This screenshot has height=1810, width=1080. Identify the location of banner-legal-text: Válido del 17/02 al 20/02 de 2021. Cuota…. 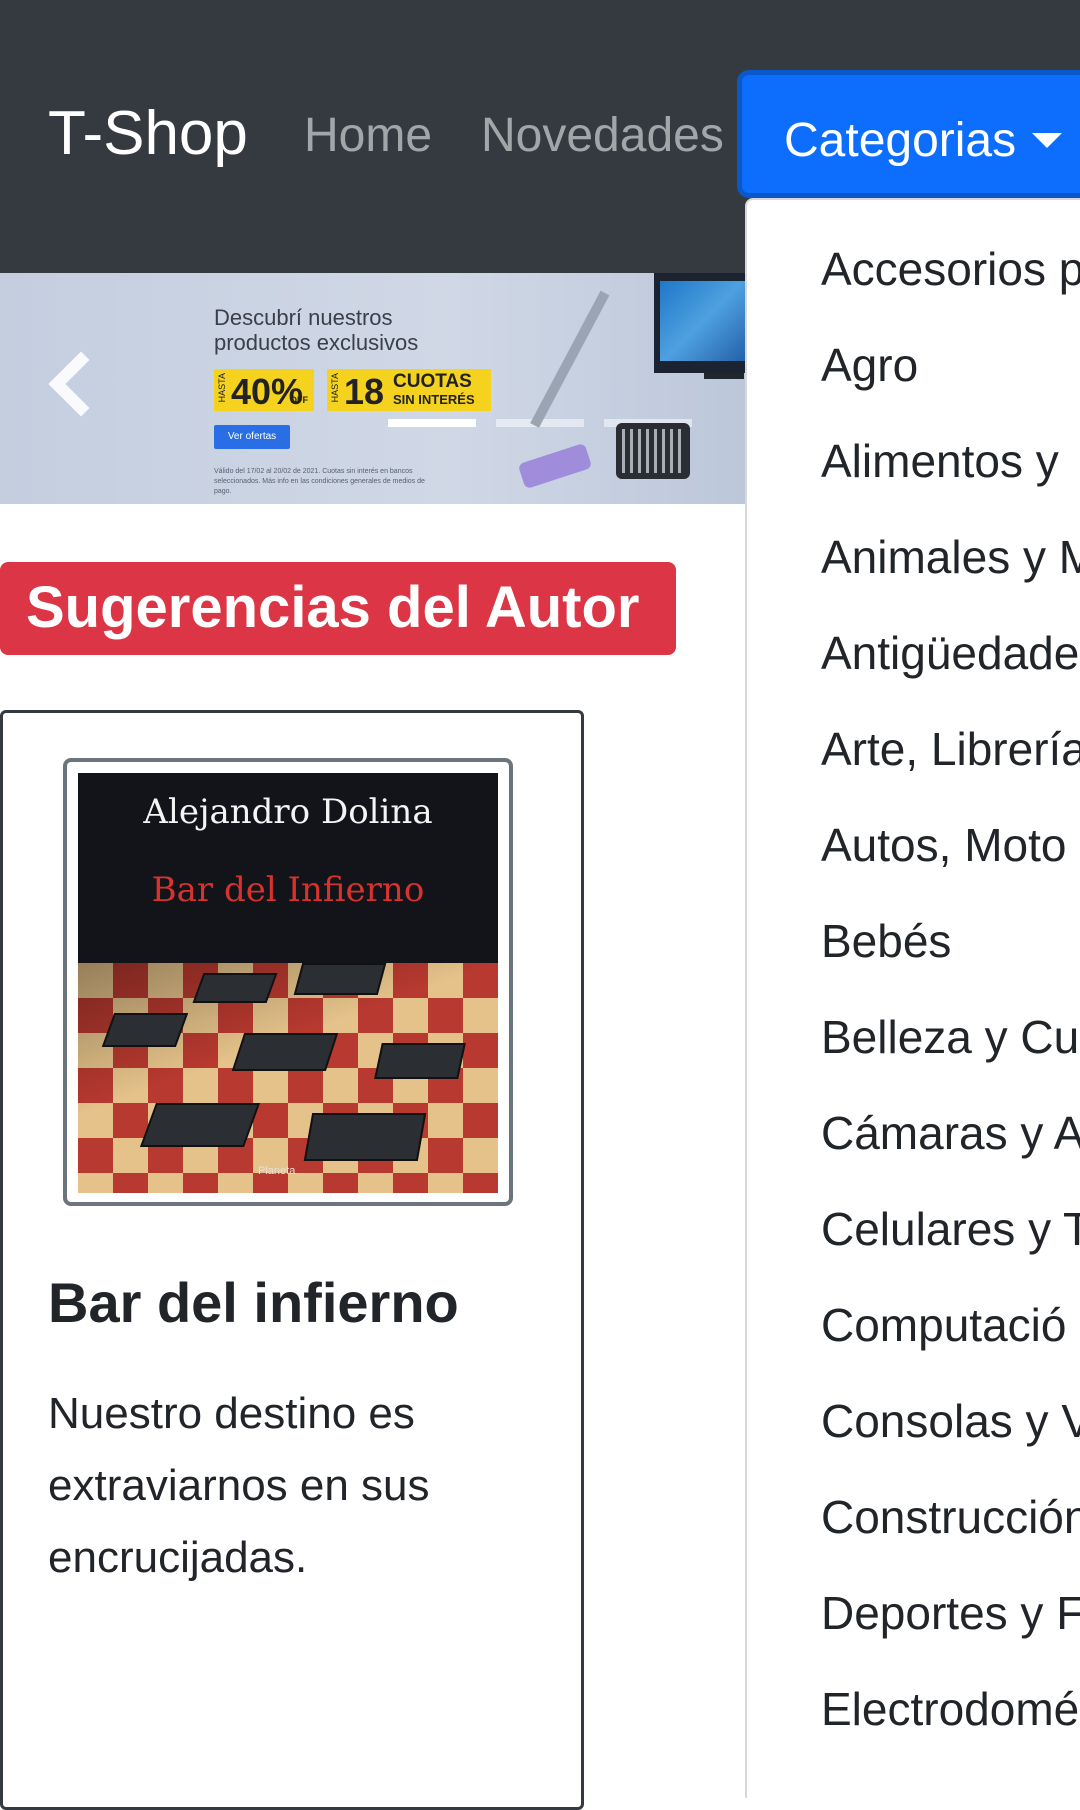
(319, 481).